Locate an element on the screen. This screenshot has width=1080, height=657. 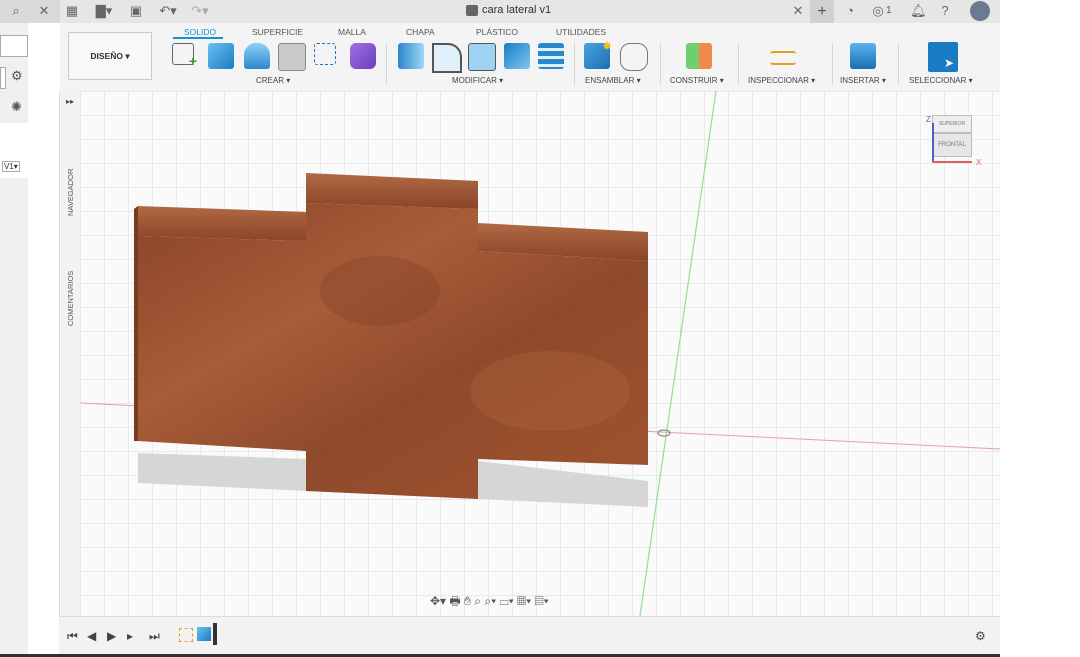
gear-icon: ⚙ is located at coordinates (17, 76).